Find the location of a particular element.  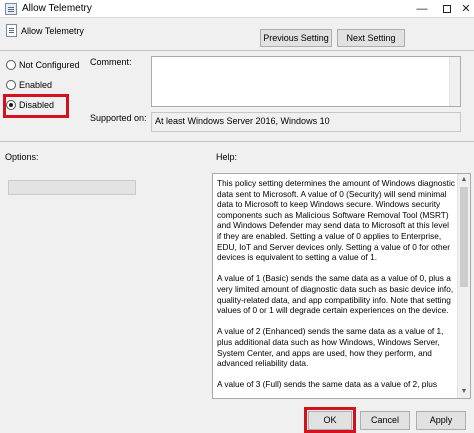

close-button: ✕ is located at coordinates (463, 9).